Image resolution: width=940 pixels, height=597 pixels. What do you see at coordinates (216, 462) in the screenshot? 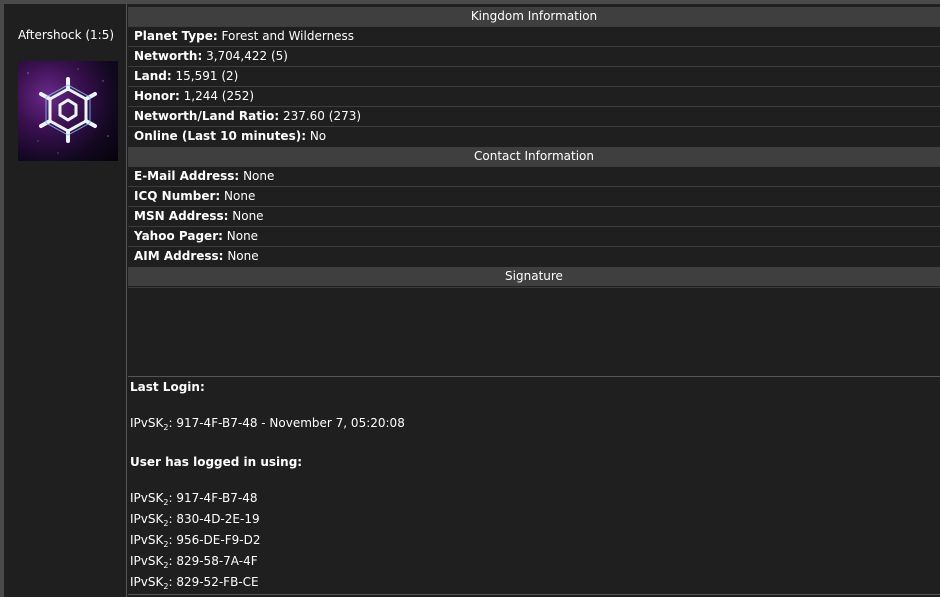
I see `login-history-label: User has logged in using:` at bounding box center [216, 462].